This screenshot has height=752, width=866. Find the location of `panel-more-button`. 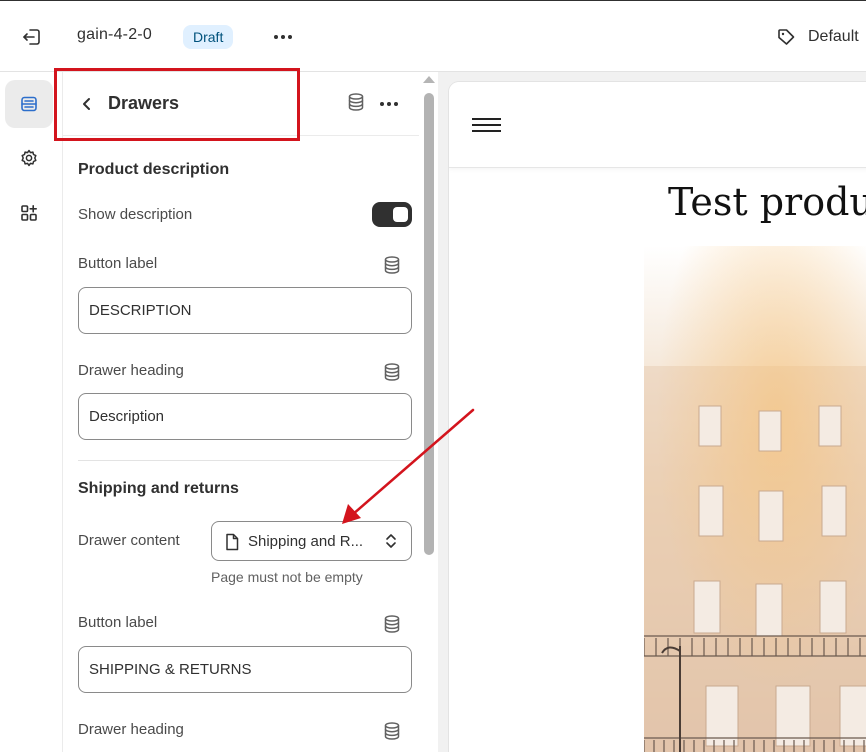

panel-more-button is located at coordinates (389, 104).